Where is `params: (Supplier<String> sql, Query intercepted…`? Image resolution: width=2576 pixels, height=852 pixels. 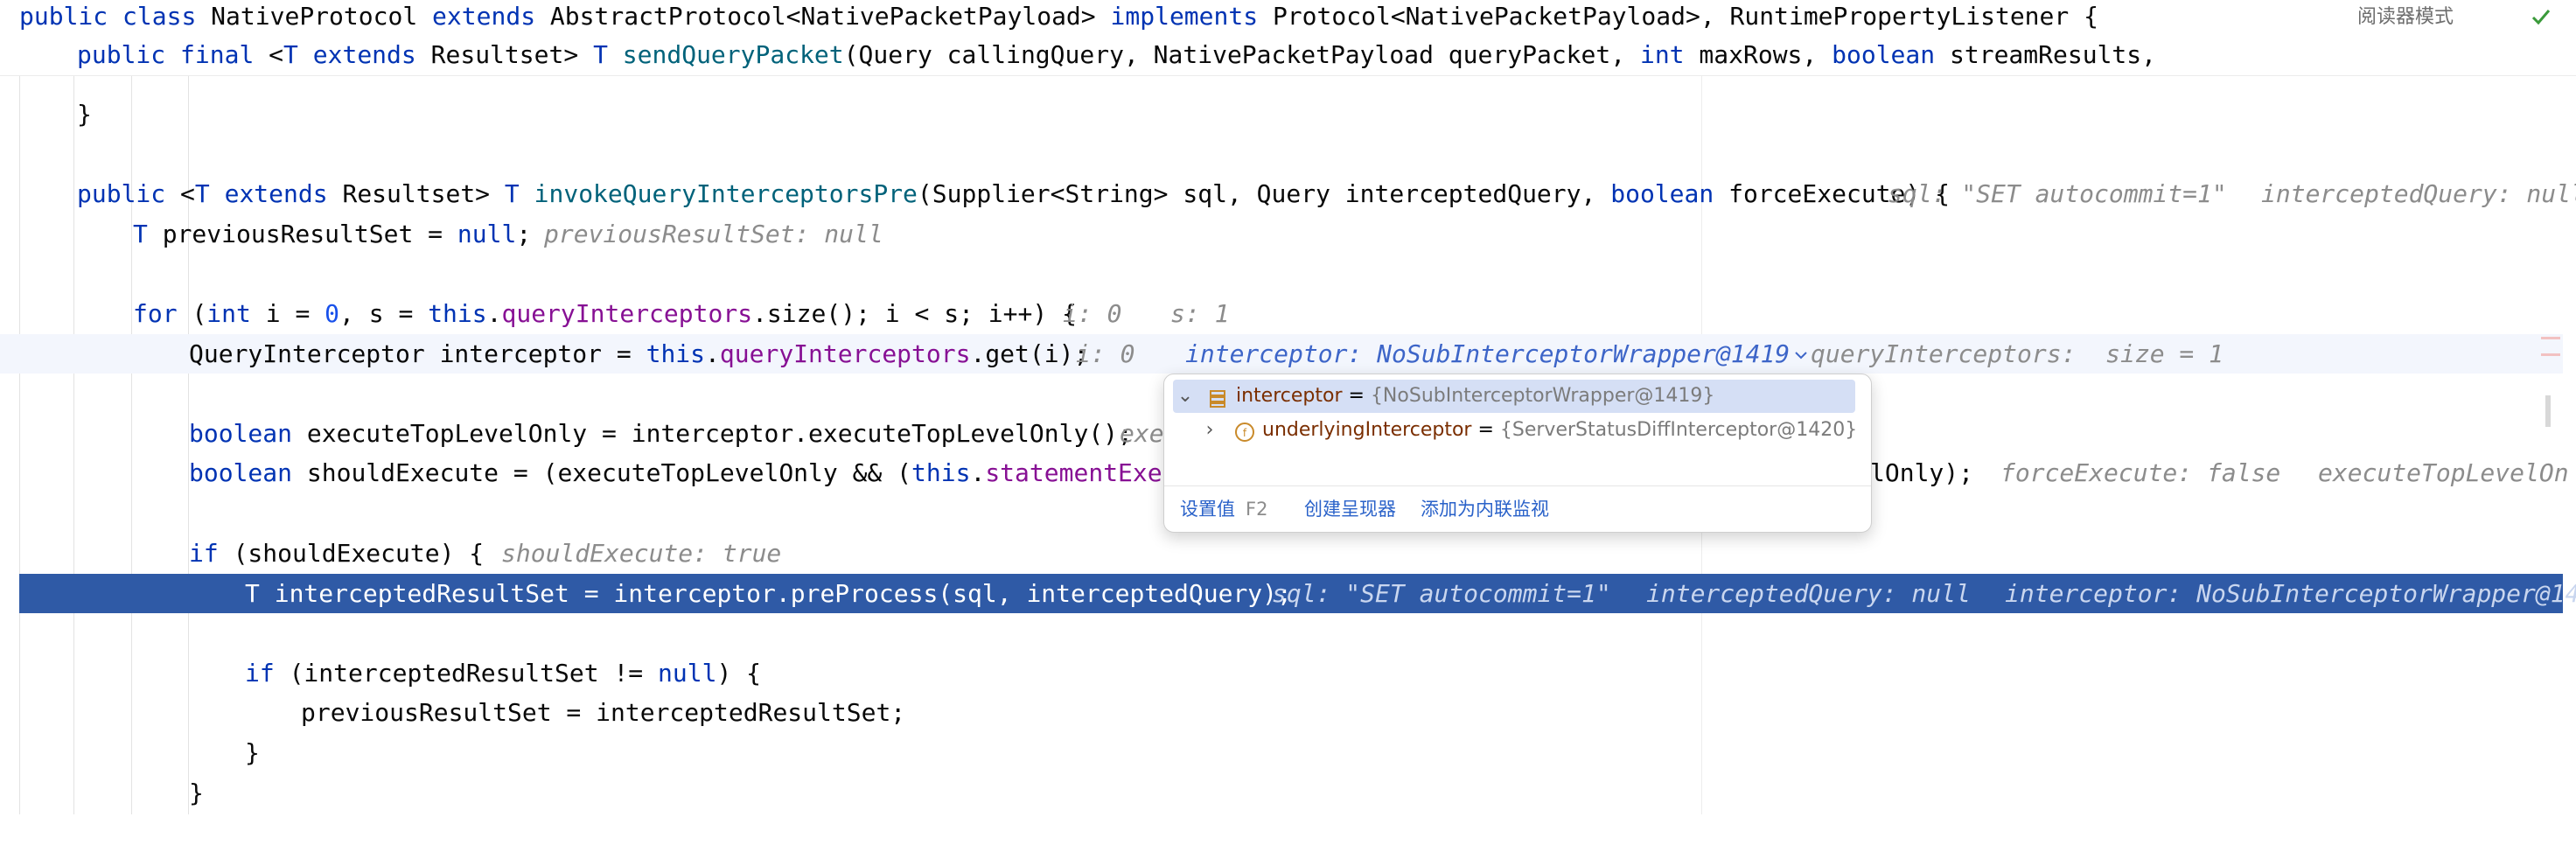 params: (Supplier<String> sql, Query intercepted… is located at coordinates (1256, 193).